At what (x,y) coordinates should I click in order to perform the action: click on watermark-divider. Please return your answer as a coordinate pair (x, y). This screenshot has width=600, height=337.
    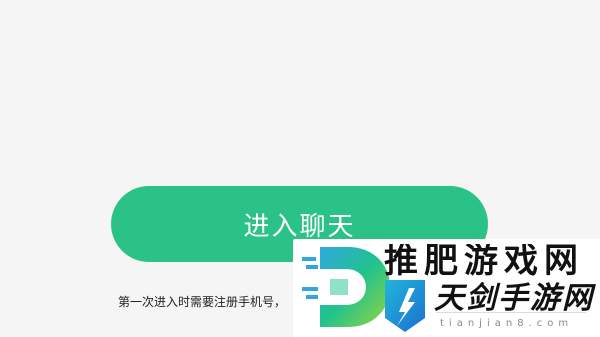
    Looking at the image, I should click on (511, 312).